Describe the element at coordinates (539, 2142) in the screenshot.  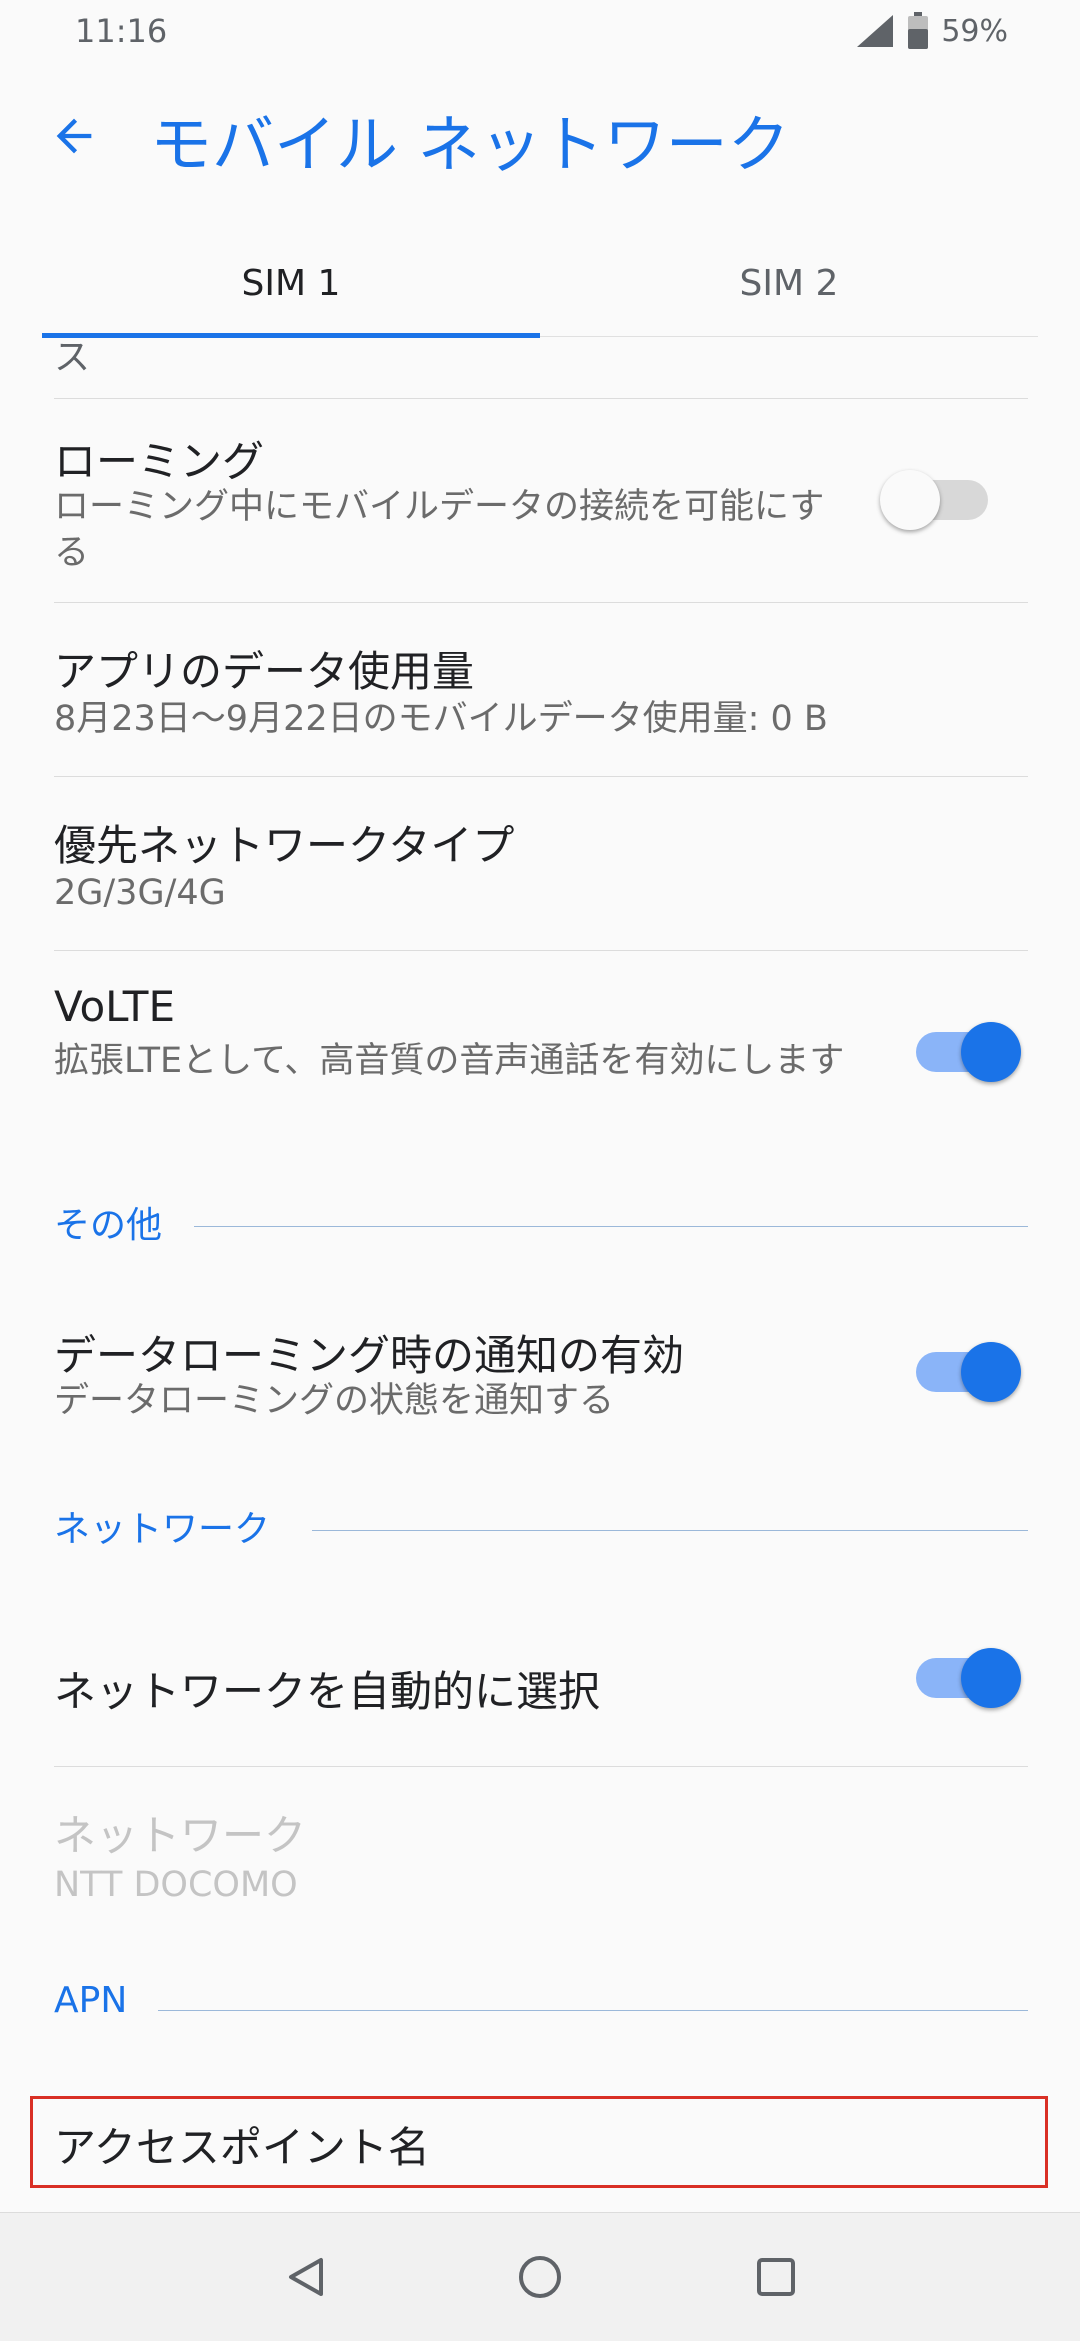
I see `highlight-box` at that location.